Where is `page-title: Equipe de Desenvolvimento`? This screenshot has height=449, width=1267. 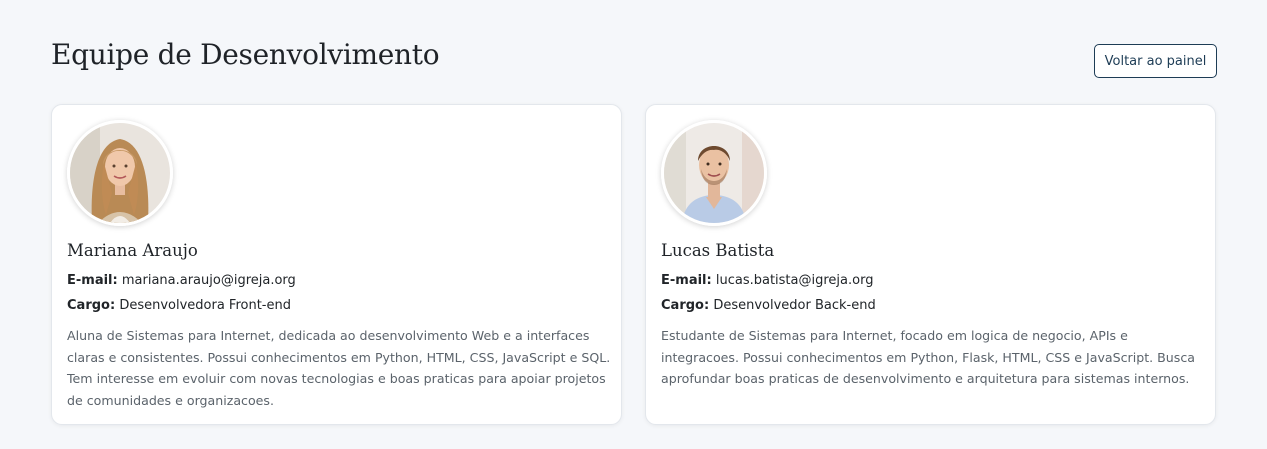 page-title: Equipe de Desenvolvimento is located at coordinates (245, 54).